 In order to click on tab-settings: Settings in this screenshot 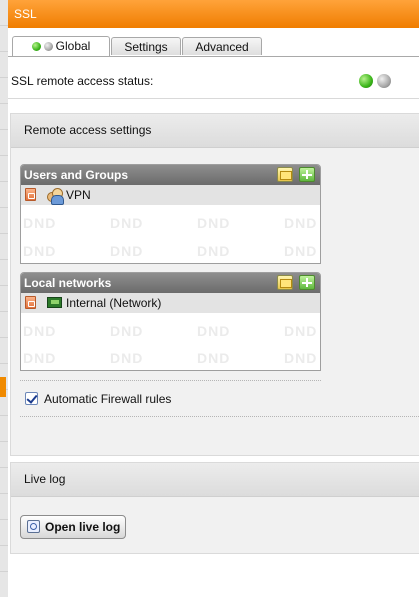, I will do `click(146, 46)`.